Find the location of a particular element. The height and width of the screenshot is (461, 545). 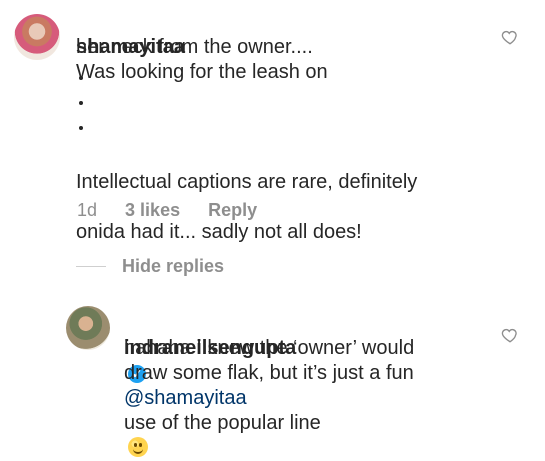

hide-replies-link: Hide replies is located at coordinates (173, 266).